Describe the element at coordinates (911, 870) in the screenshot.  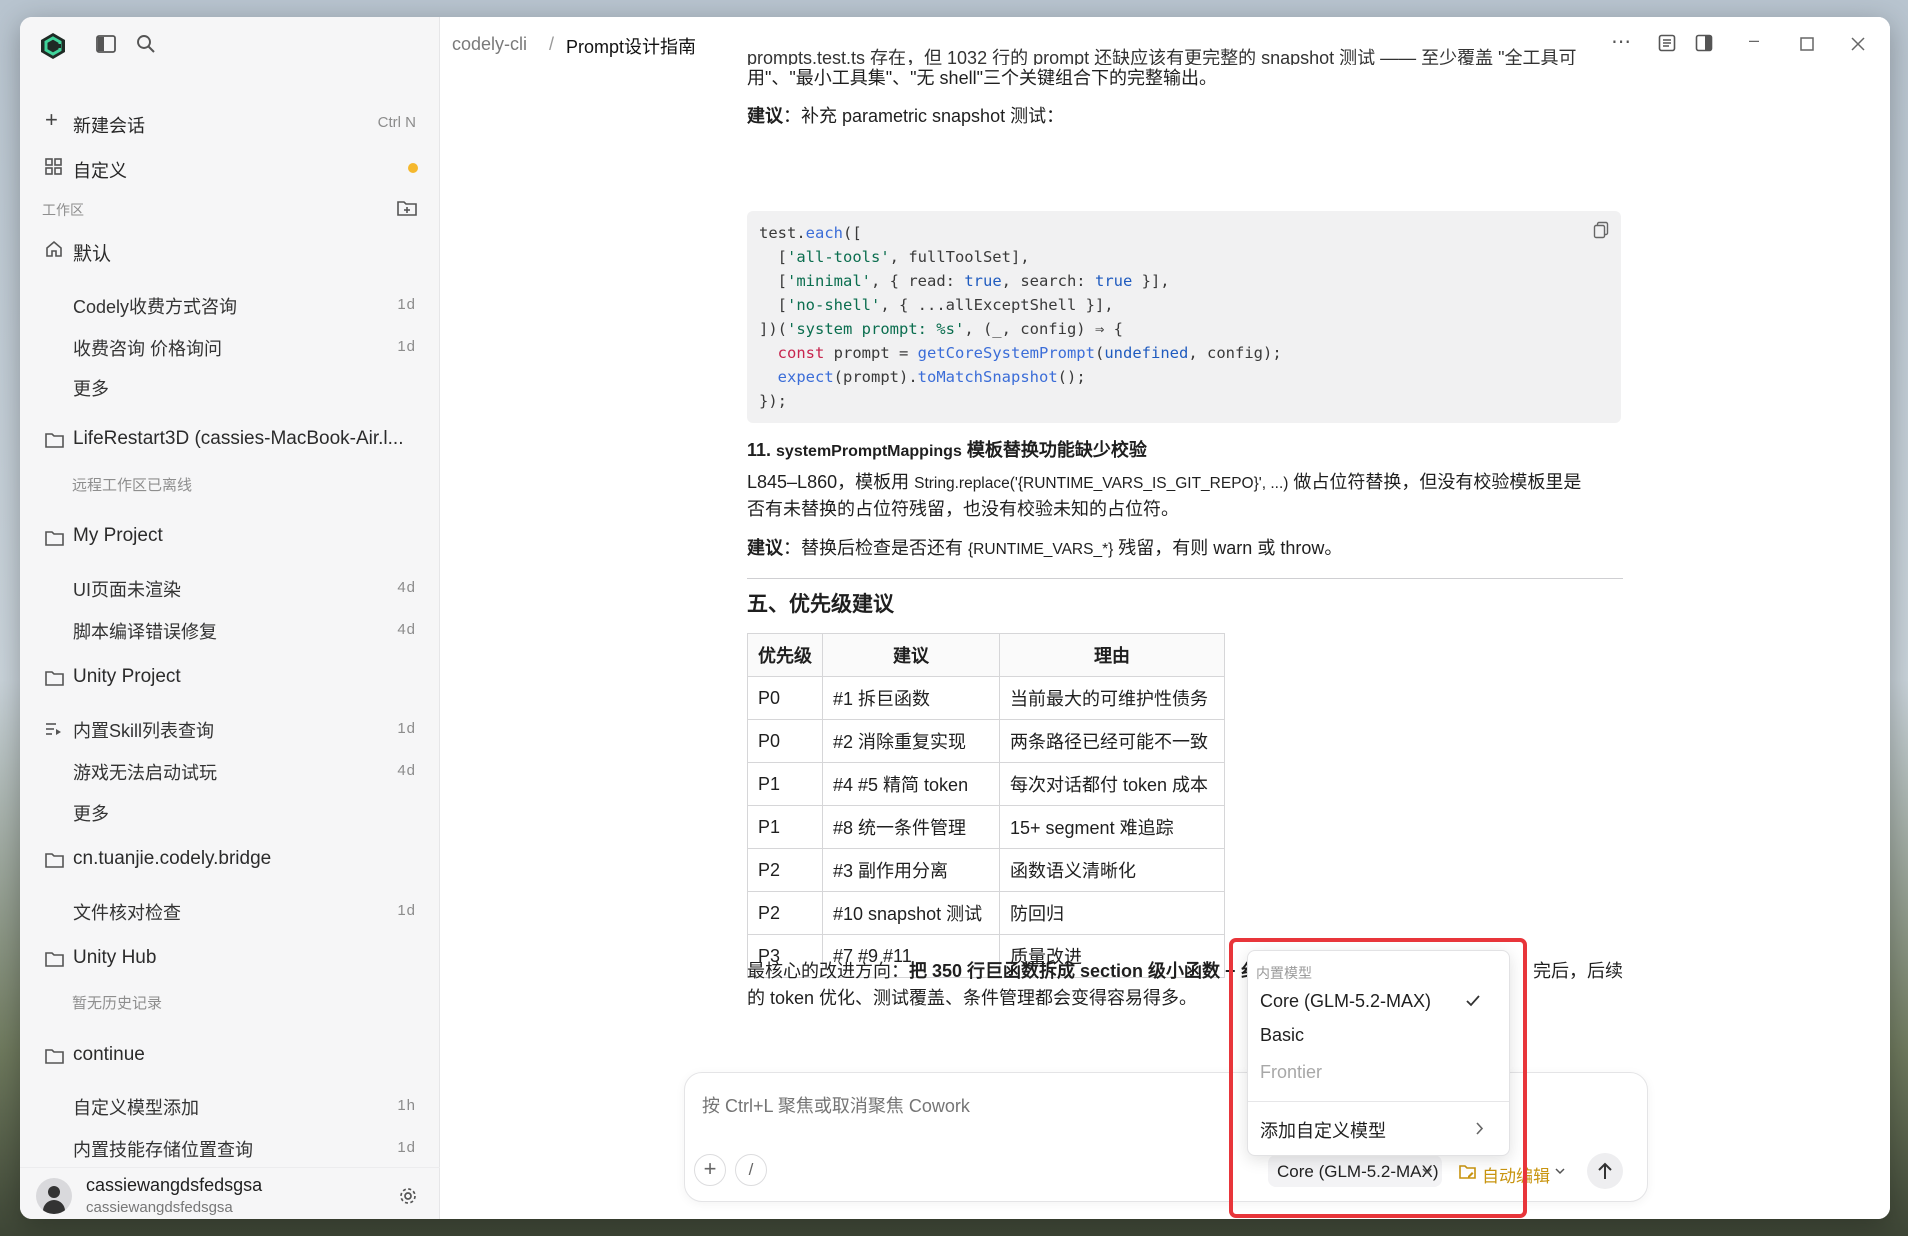
I see `table-cell: #3 副作用分离` at that location.